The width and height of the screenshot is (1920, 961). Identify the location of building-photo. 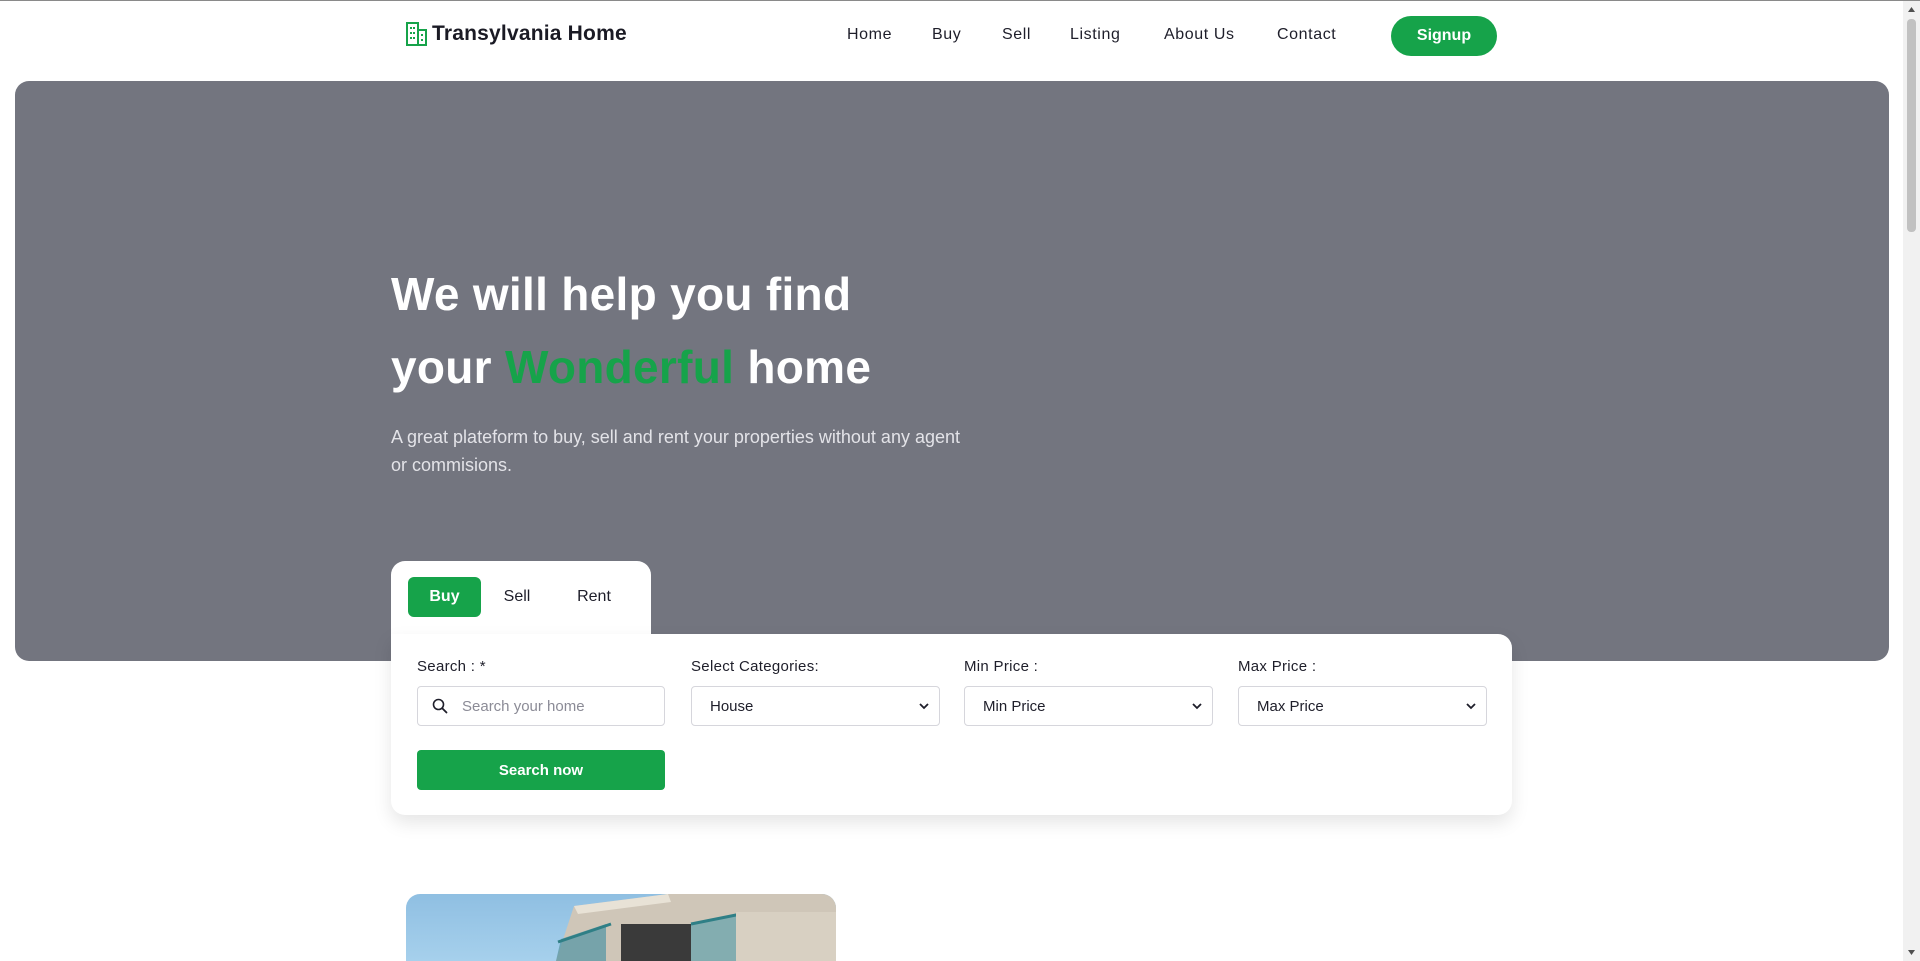
(696, 927).